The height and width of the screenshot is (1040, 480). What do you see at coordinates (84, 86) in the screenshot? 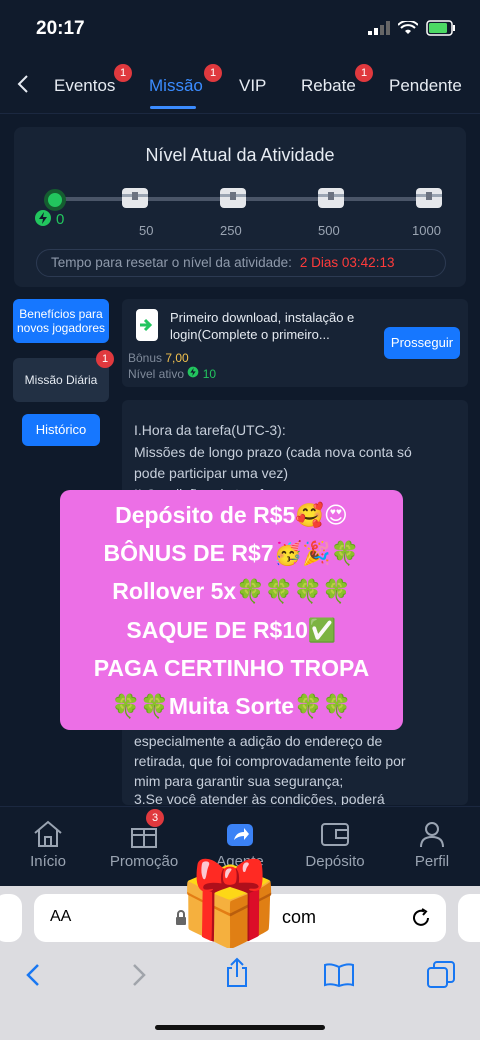
I see `tab-eventos: Eventos` at bounding box center [84, 86].